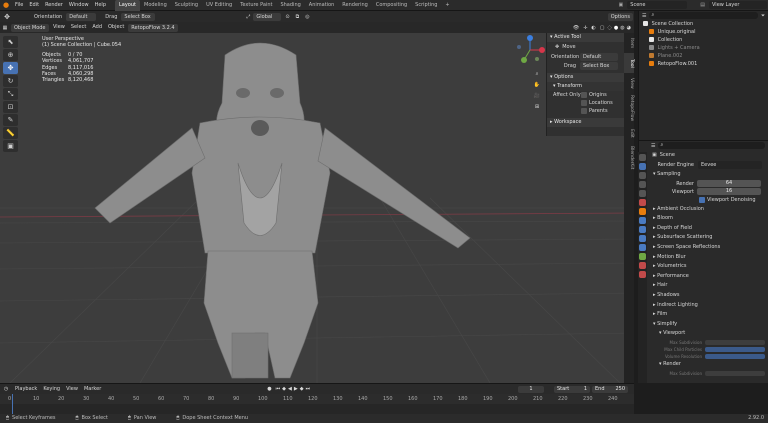  What do you see at coordinates (708, 296) in the screenshot?
I see `section-shadows: ▸ Shadows` at bounding box center [708, 296].